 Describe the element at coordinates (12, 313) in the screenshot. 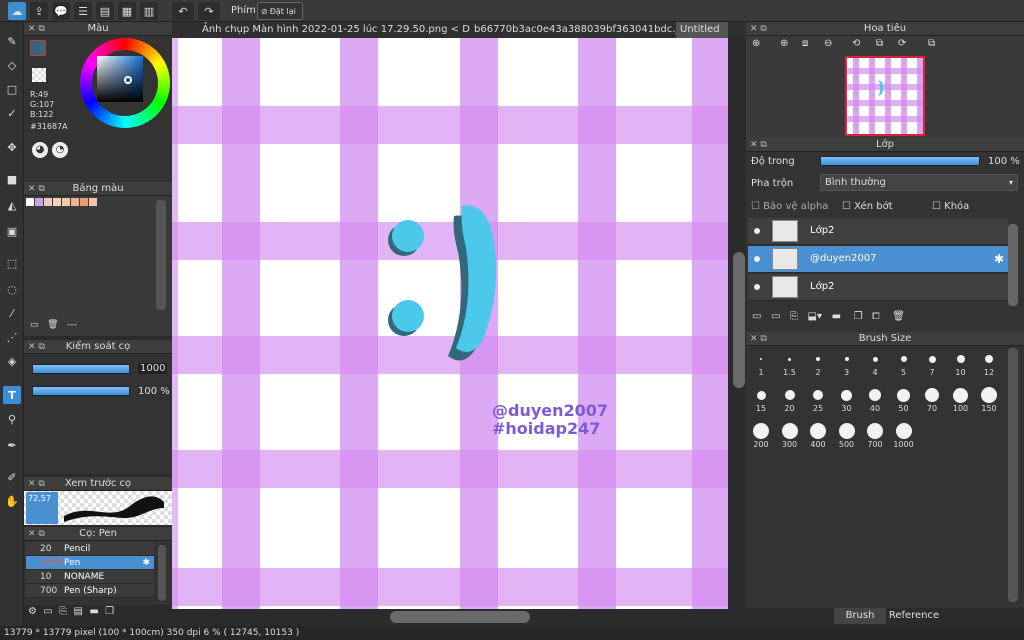

I see `wand-tool-icon: ⁄` at that location.